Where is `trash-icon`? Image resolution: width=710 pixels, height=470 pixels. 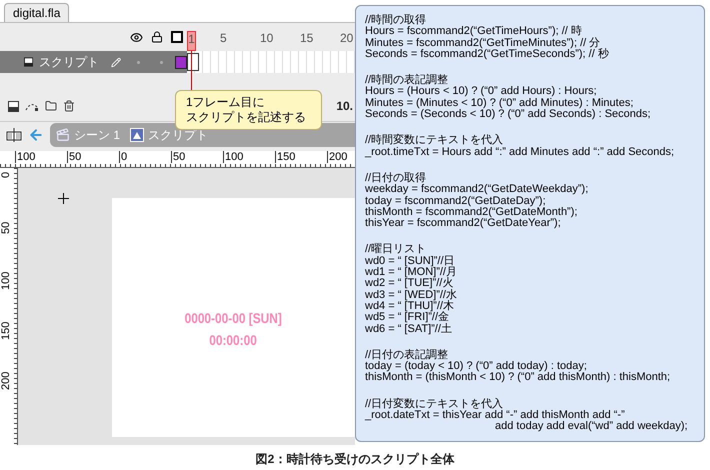
trash-icon is located at coordinates (69, 106).